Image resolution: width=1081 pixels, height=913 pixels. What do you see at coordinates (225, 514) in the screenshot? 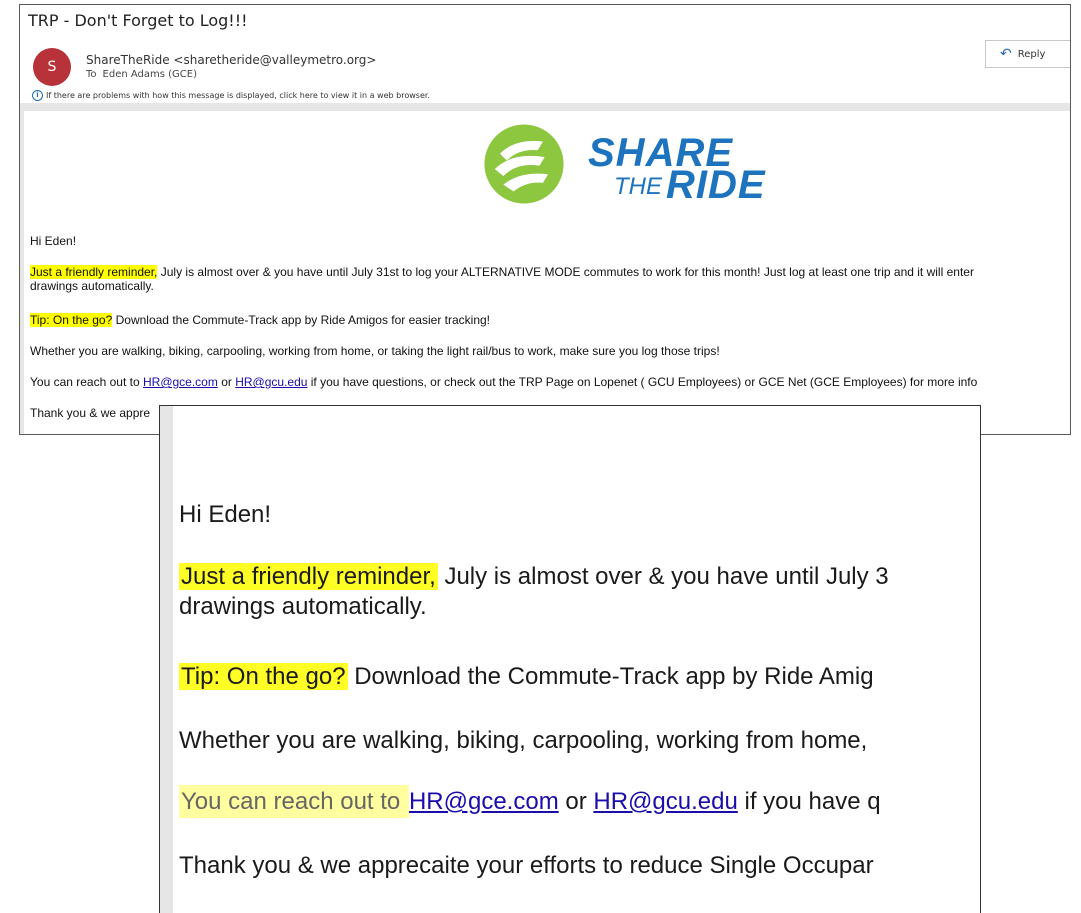
I see `zoom-greeting: Hi Eden!` at bounding box center [225, 514].